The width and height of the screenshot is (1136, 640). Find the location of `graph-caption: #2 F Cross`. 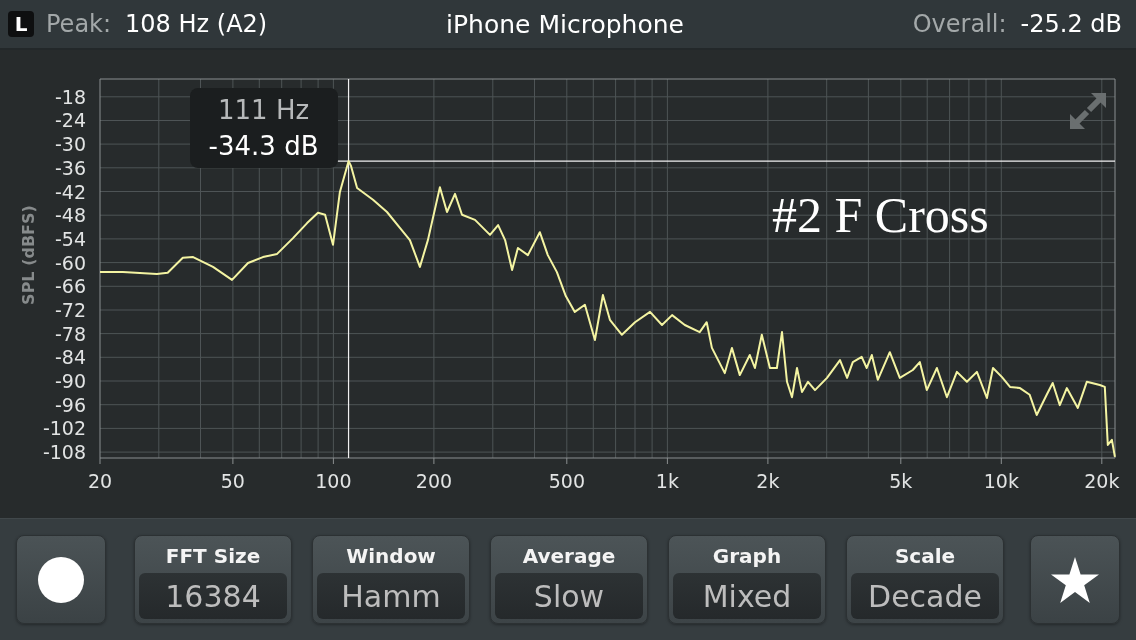

graph-caption: #2 F Cross is located at coordinates (880, 215).